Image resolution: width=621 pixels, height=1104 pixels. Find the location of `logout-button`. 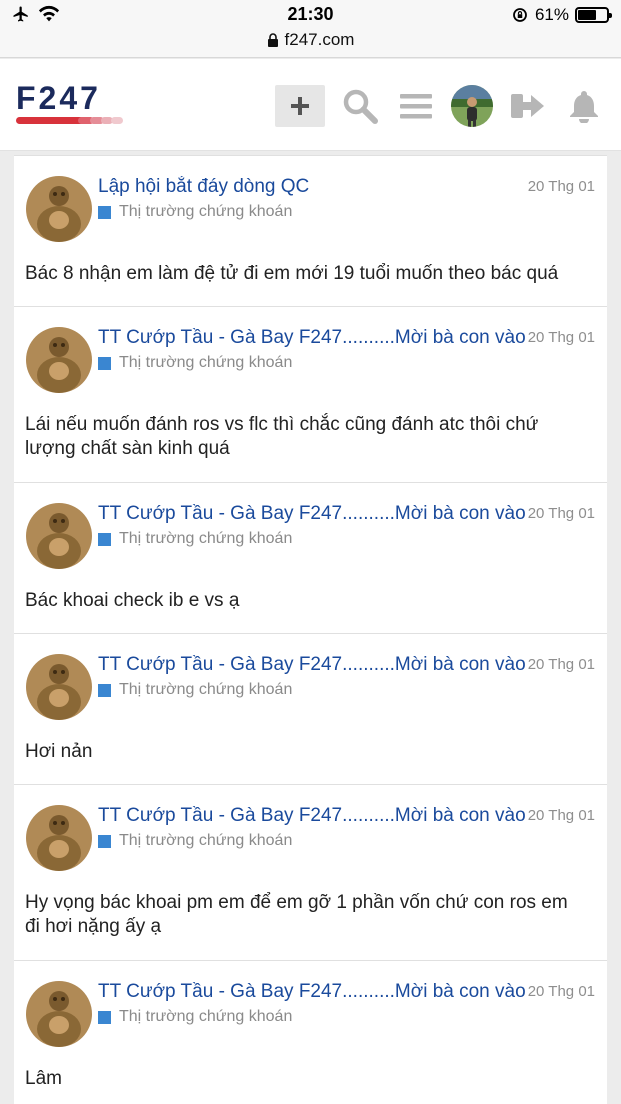

logout-button is located at coordinates (528, 106).